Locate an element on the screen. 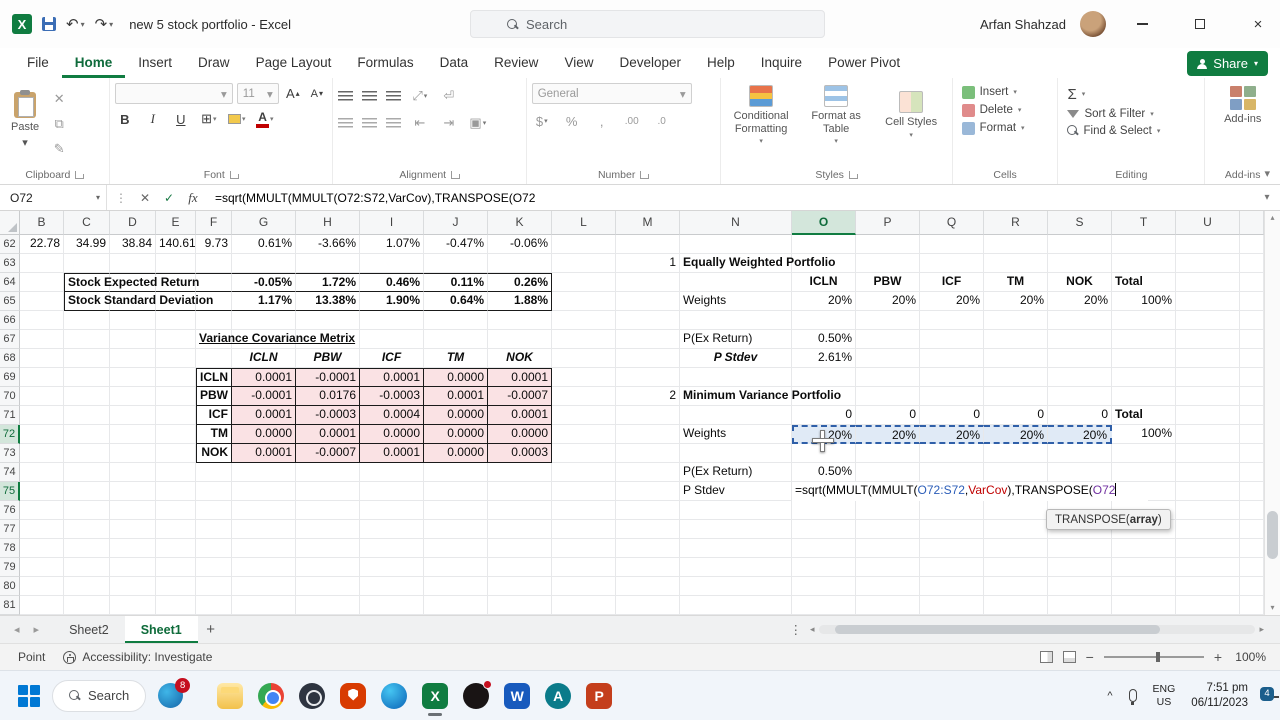 The image size is (1280, 720). cell-B76 is located at coordinates (42, 510).